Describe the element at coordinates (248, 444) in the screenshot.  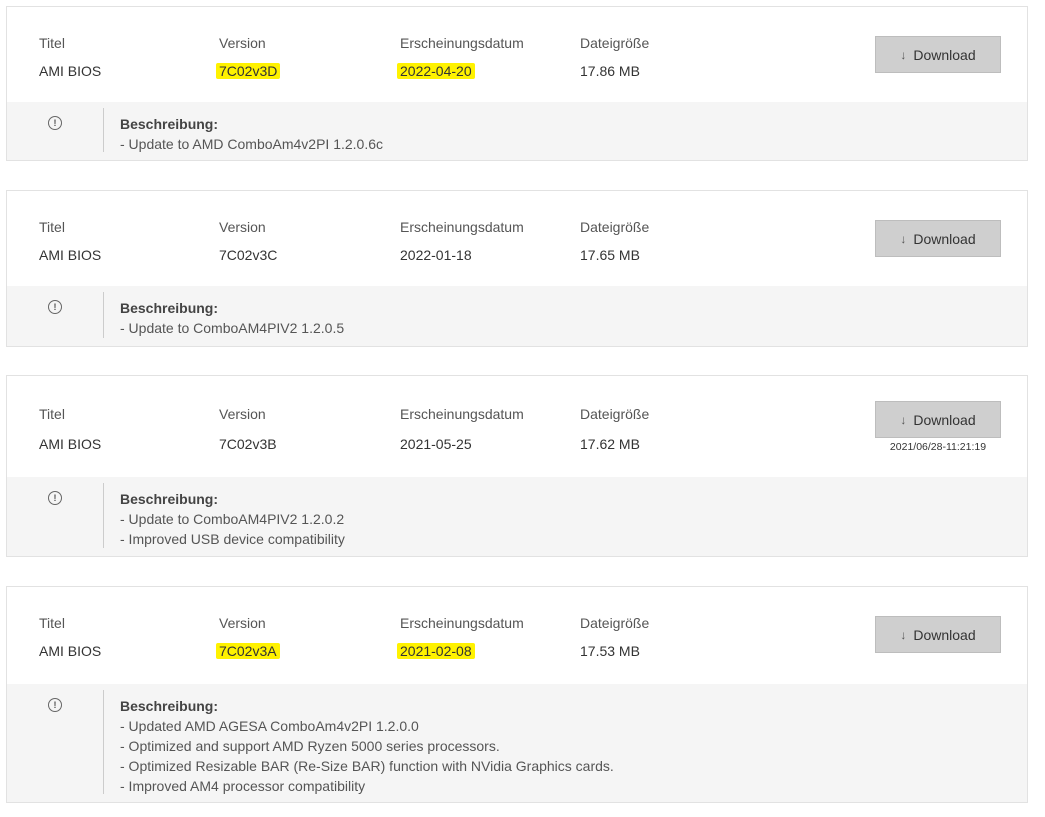
I see `version-value: 7C02v3B` at that location.